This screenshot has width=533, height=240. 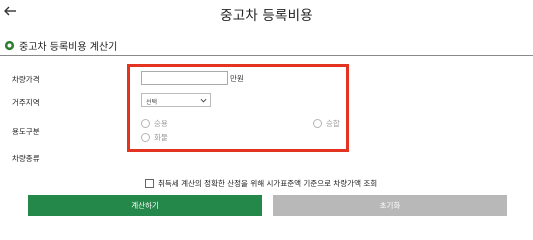 I want to click on page-title: 중고차 등록비용, so click(x=266, y=16).